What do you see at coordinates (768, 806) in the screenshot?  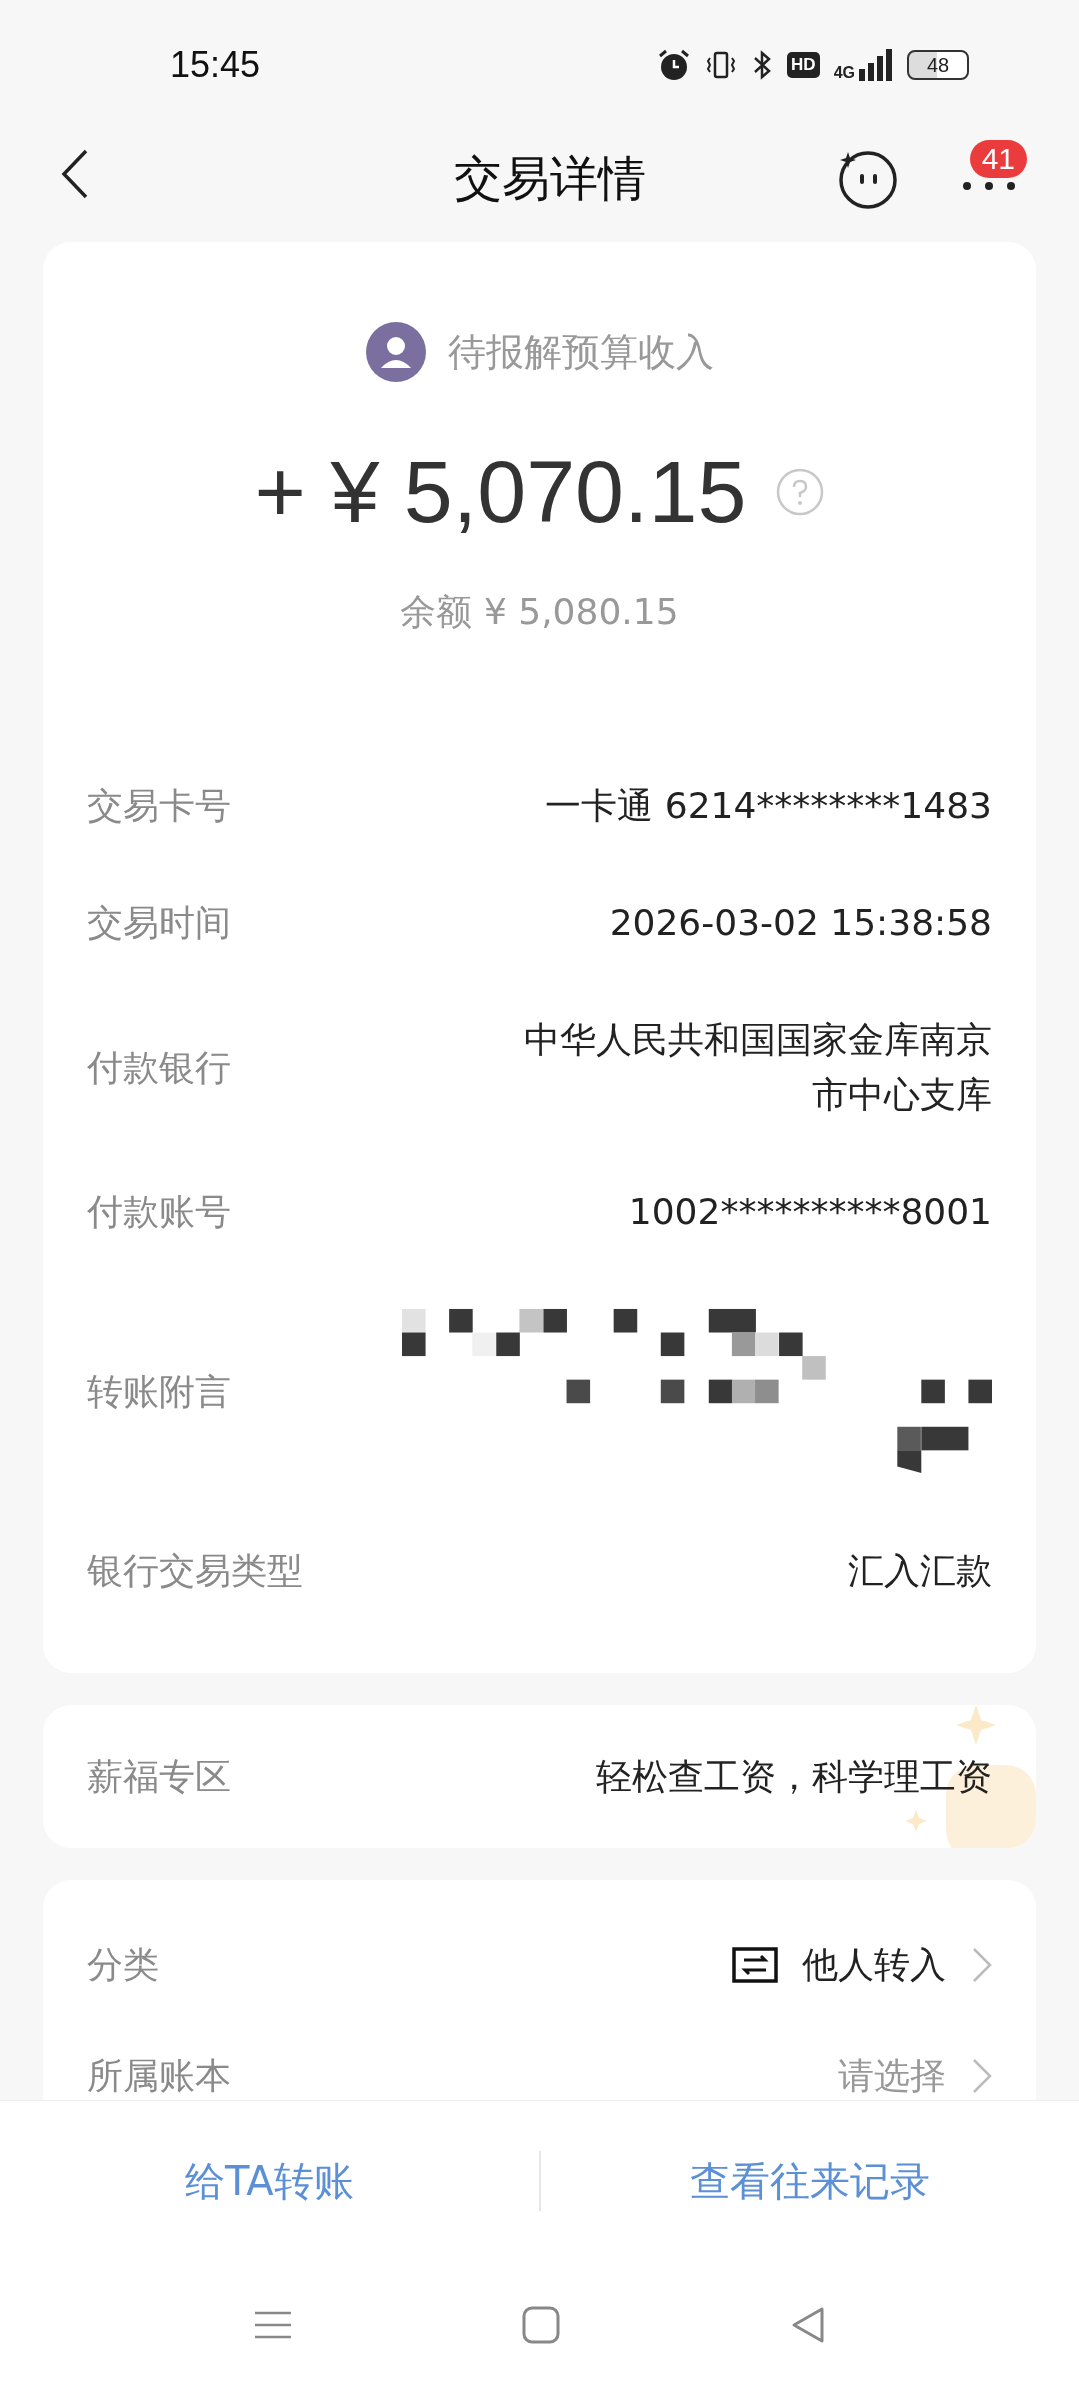 I see `field-value: 一卡通 6214********1483` at bounding box center [768, 806].